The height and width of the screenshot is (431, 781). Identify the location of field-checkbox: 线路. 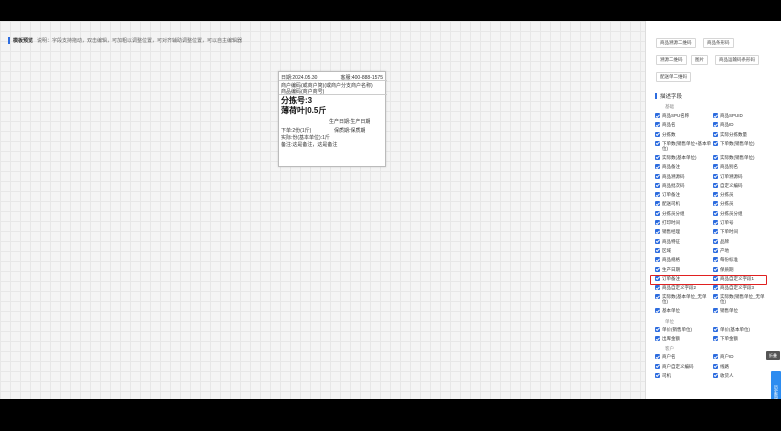
(741, 366).